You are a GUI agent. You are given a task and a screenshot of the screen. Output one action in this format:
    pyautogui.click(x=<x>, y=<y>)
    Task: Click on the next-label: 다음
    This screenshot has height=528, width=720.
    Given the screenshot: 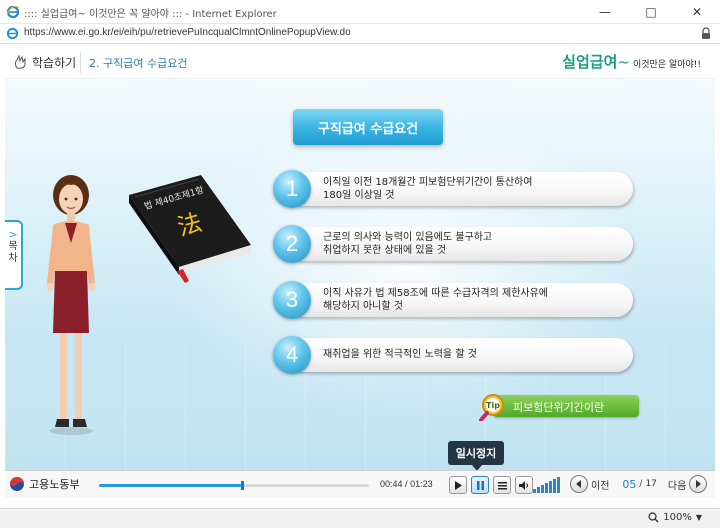 What is the action you would take?
    pyautogui.click(x=677, y=484)
    